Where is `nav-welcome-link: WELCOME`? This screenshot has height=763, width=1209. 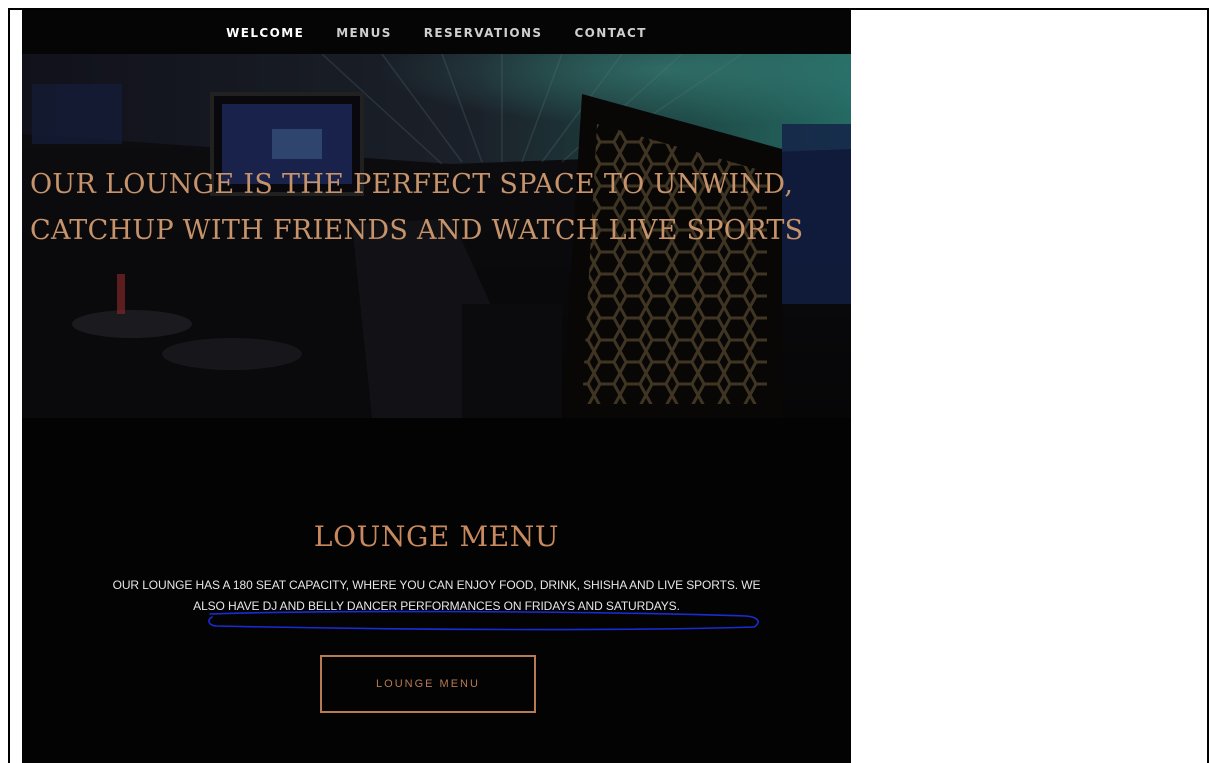
nav-welcome-link: WELCOME is located at coordinates (265, 32).